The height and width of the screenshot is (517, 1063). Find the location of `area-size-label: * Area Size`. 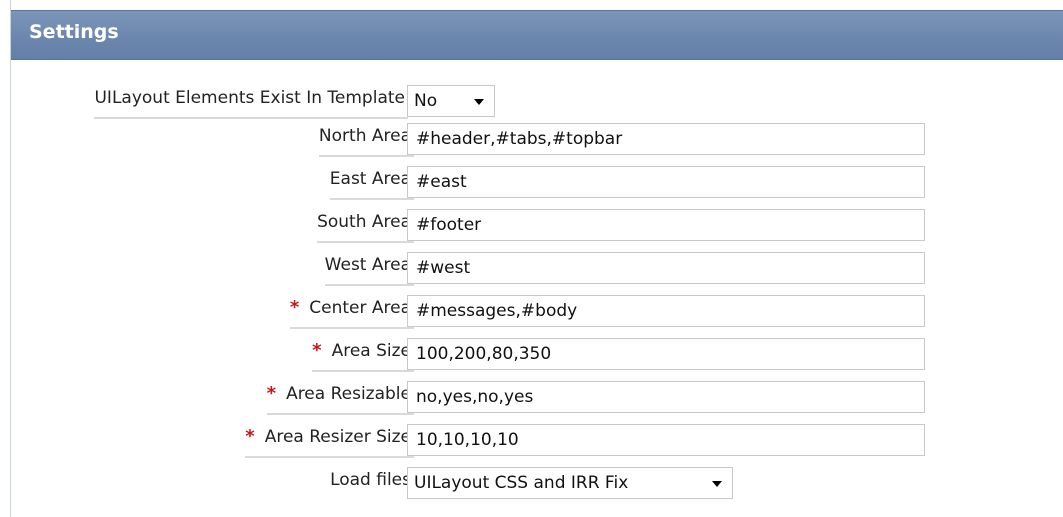

area-size-label: * Area Size is located at coordinates (363, 354).